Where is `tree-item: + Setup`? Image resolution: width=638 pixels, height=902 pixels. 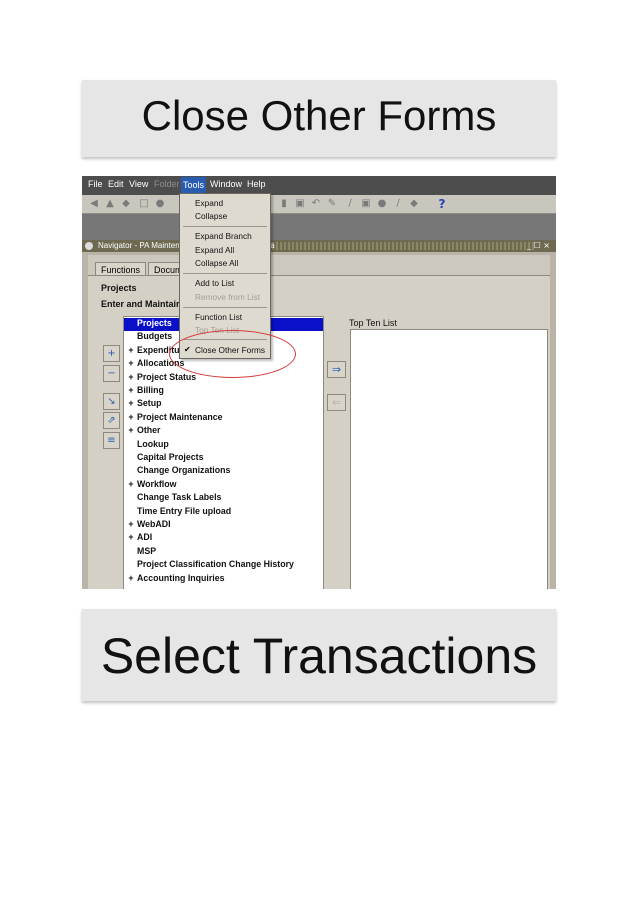 tree-item: + Setup is located at coordinates (223, 404).